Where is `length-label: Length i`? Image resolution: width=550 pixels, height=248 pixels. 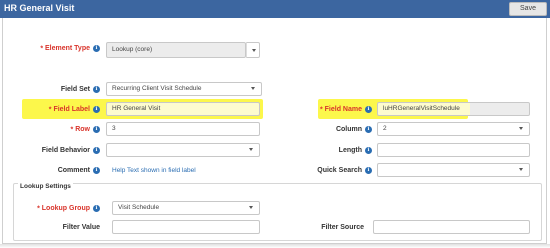 length-label: Length i is located at coordinates (336, 150).